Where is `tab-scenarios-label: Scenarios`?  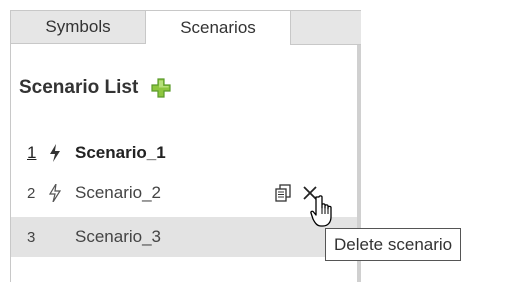 tab-scenarios-label: Scenarios is located at coordinates (218, 27).